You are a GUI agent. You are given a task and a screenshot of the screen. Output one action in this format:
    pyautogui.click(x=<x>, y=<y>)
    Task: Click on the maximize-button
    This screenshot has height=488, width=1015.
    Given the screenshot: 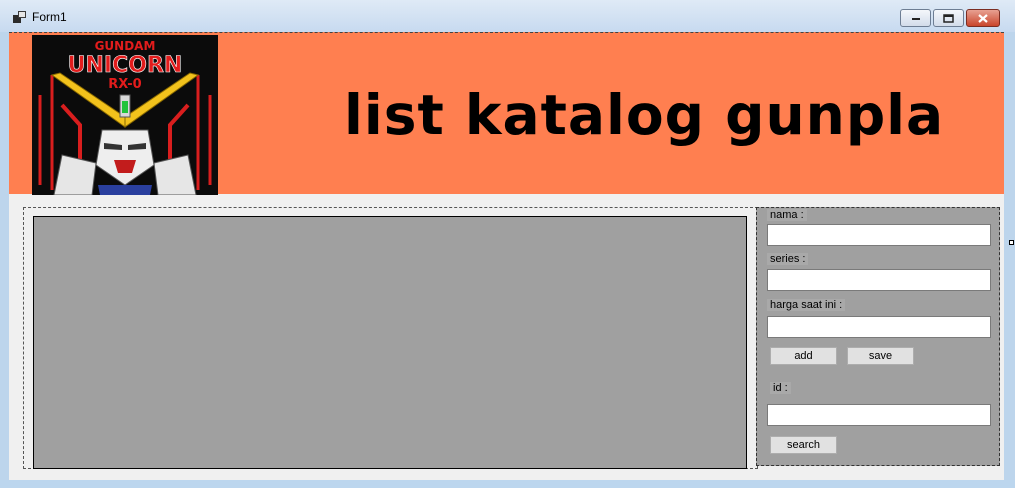 What is the action you would take?
    pyautogui.click(x=948, y=18)
    